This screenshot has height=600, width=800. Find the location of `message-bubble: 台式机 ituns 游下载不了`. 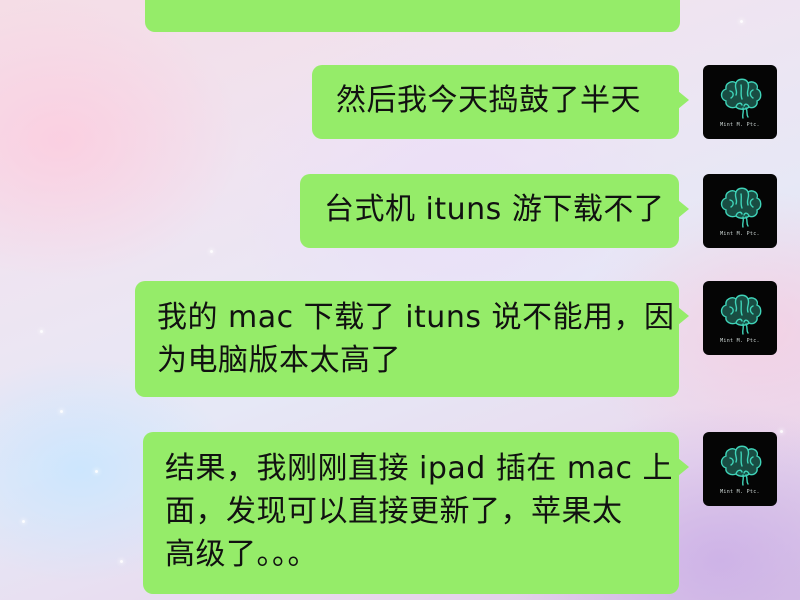

message-bubble: 台式机 ituns 游下载不了 is located at coordinates (494, 211).